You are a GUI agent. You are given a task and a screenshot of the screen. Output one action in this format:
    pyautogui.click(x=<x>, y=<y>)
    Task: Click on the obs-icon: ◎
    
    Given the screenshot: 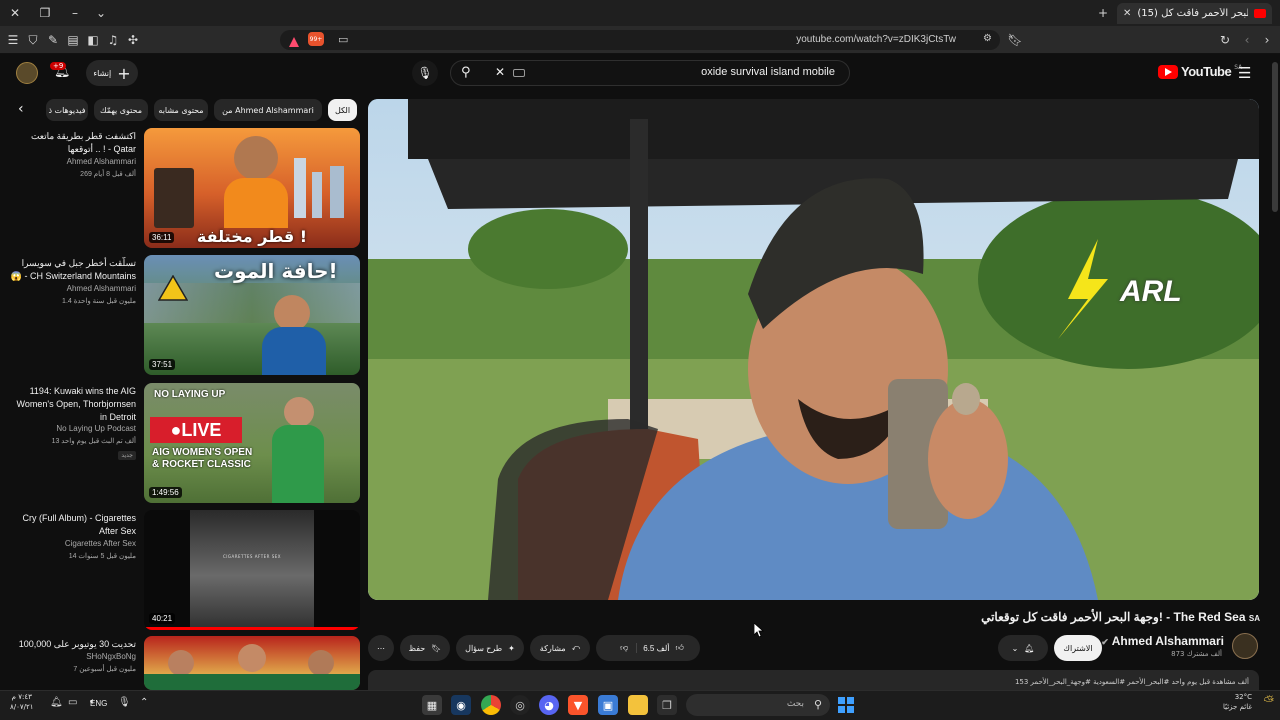 What is the action you would take?
    pyautogui.click(x=520, y=705)
    